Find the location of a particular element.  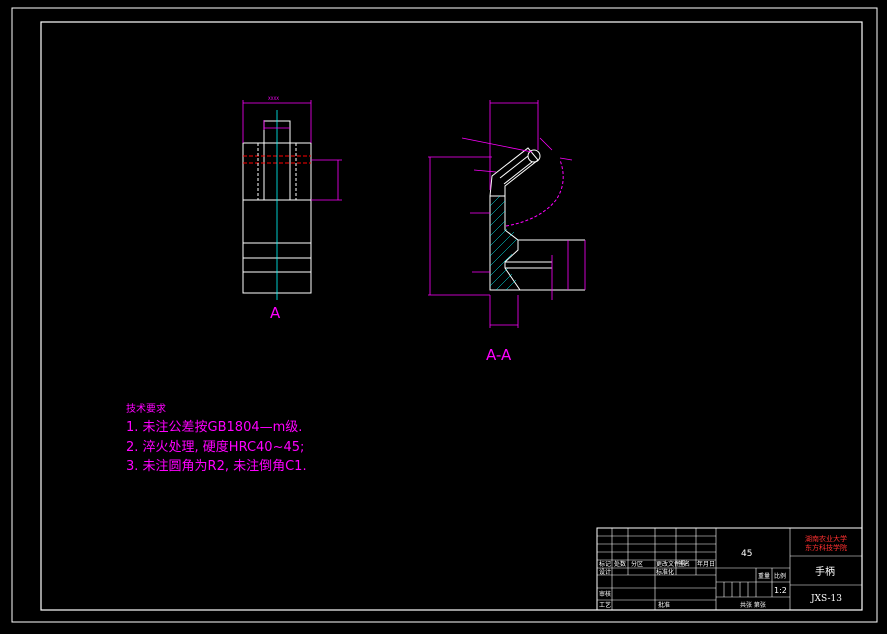

tech-req-item: 2. 淬火处理, 硬度HRC40~45; is located at coordinates (215, 447).